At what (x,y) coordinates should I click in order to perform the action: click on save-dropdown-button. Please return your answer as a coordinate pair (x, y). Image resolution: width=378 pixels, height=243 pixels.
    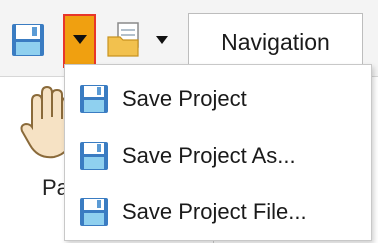
    Looking at the image, I should click on (79, 41).